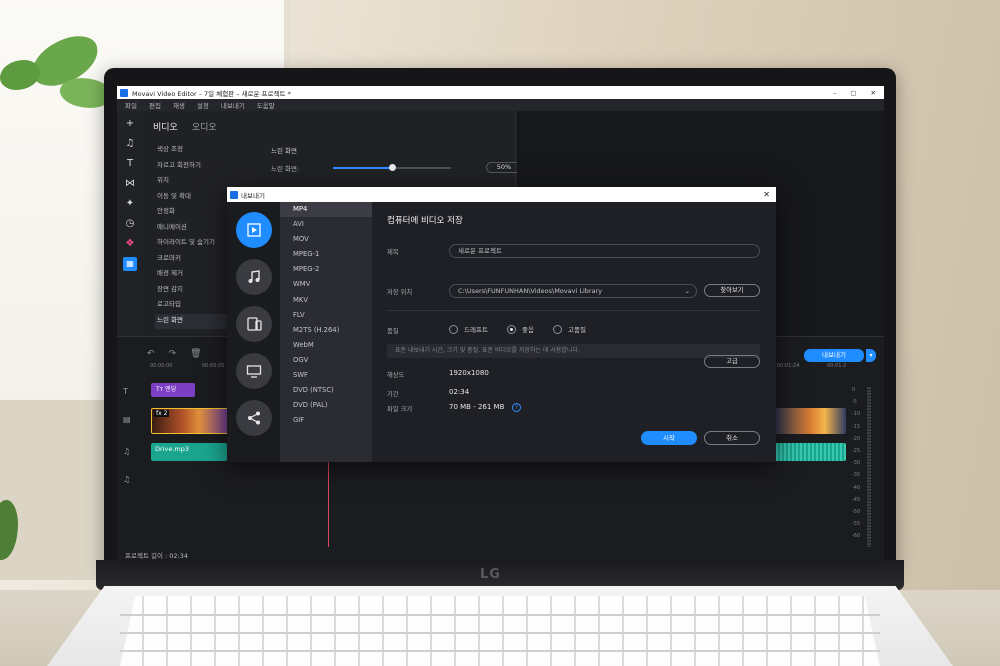  I want to click on radio-label: 드래프트, so click(476, 330).